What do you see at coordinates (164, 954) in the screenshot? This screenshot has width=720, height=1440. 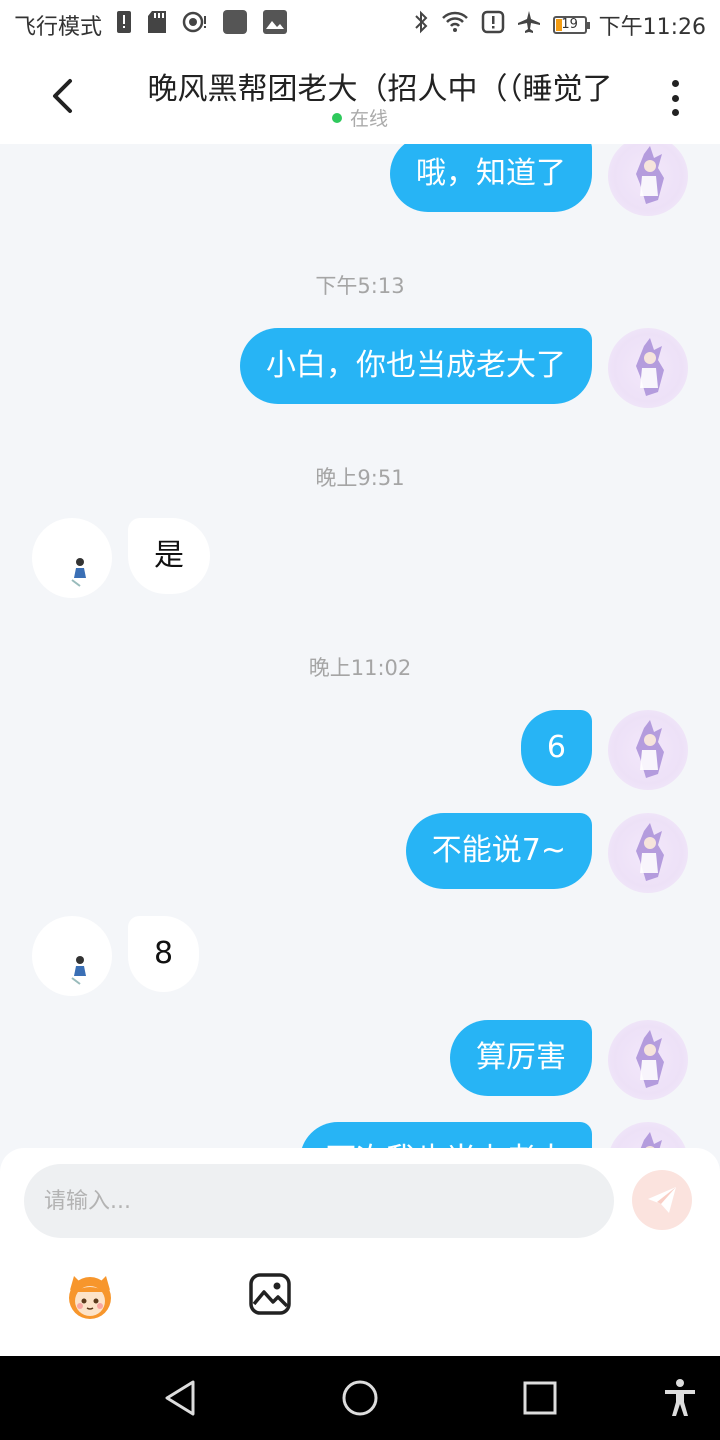 I see `incoming-message: 8` at bounding box center [164, 954].